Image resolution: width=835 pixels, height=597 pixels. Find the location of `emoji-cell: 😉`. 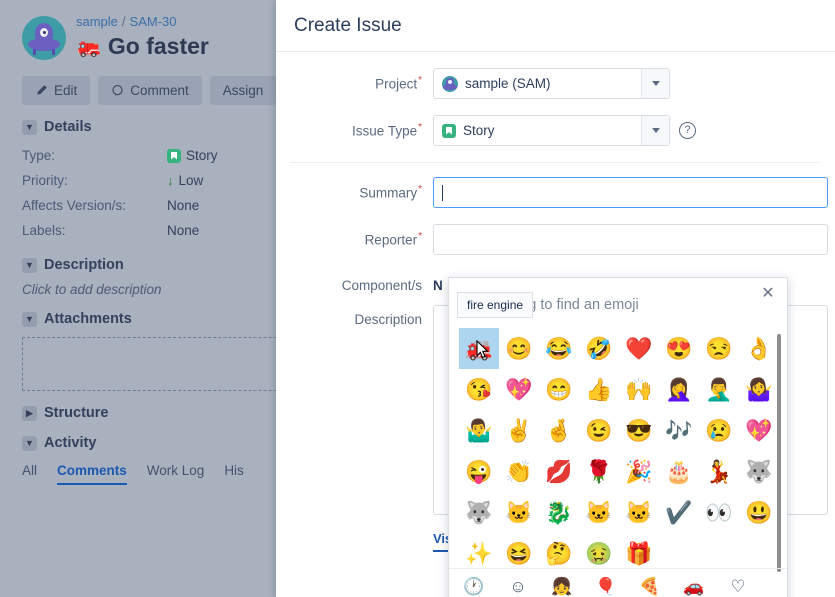

emoji-cell: 😉 is located at coordinates (599, 430).